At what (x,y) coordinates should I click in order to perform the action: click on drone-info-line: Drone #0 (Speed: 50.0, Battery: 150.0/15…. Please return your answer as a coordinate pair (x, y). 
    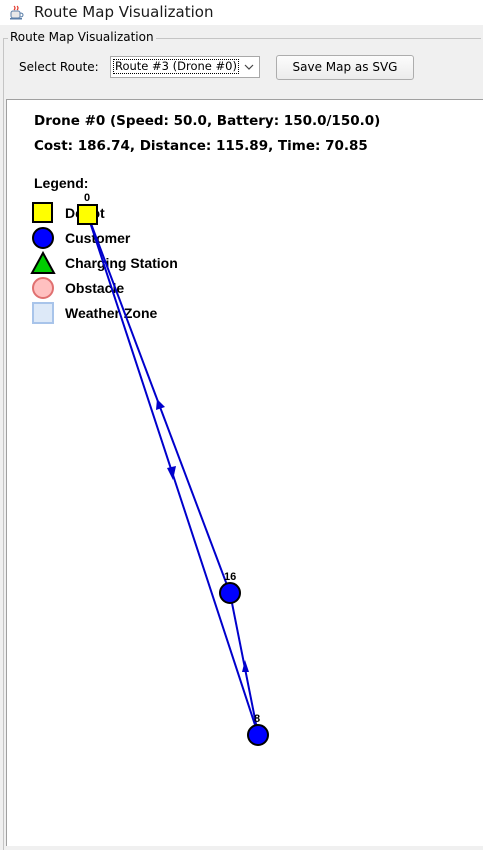
    Looking at the image, I should click on (207, 121).